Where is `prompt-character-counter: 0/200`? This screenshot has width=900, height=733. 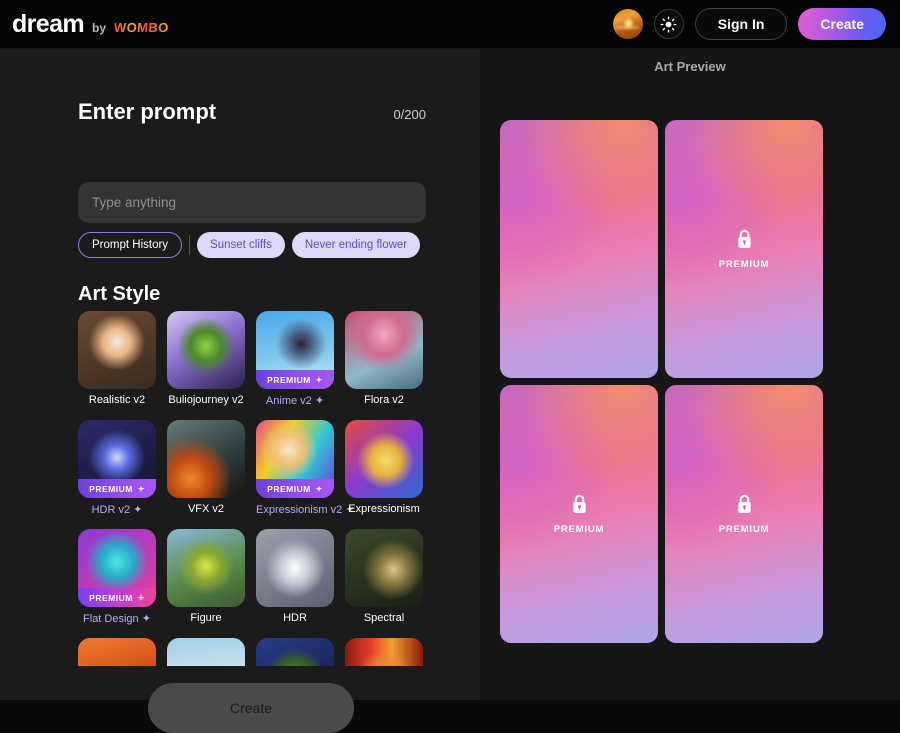
prompt-character-counter: 0/200 is located at coordinates (409, 114).